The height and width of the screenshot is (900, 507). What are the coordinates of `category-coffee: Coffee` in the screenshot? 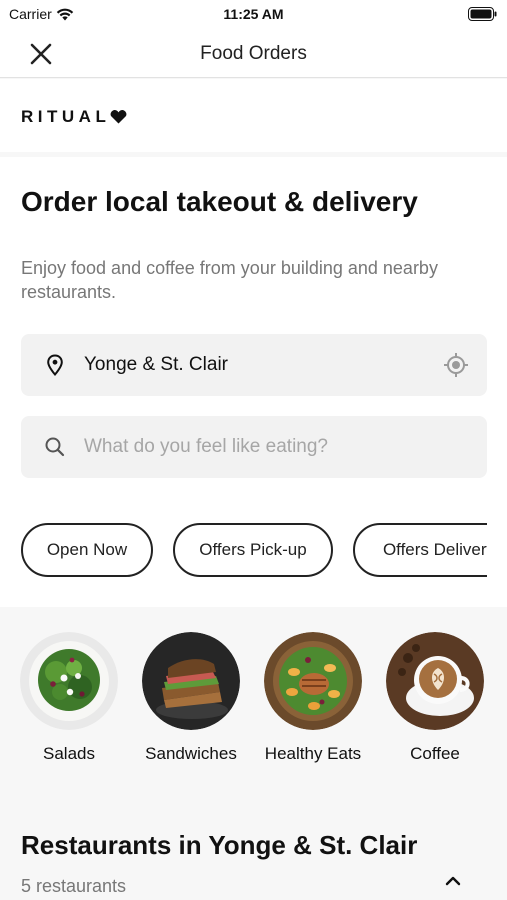 It's located at (435, 698).